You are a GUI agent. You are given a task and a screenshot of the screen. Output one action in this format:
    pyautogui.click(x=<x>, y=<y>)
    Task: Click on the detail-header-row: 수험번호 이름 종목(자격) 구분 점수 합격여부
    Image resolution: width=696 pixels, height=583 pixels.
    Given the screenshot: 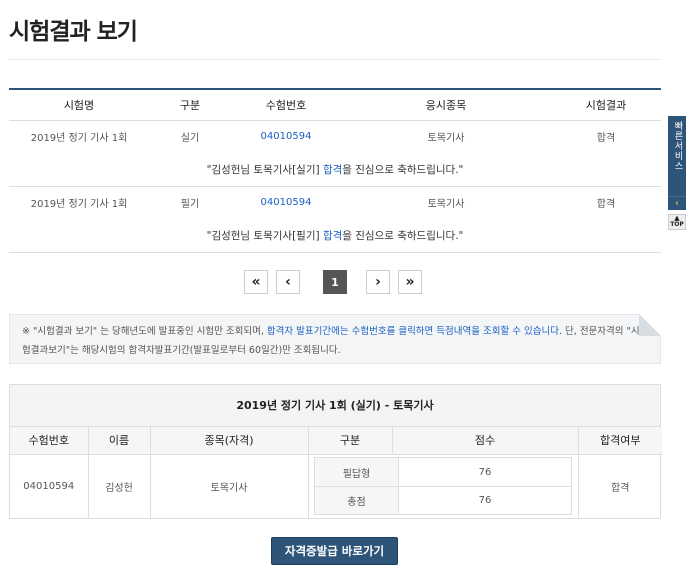 What is the action you would take?
    pyautogui.click(x=336, y=441)
    